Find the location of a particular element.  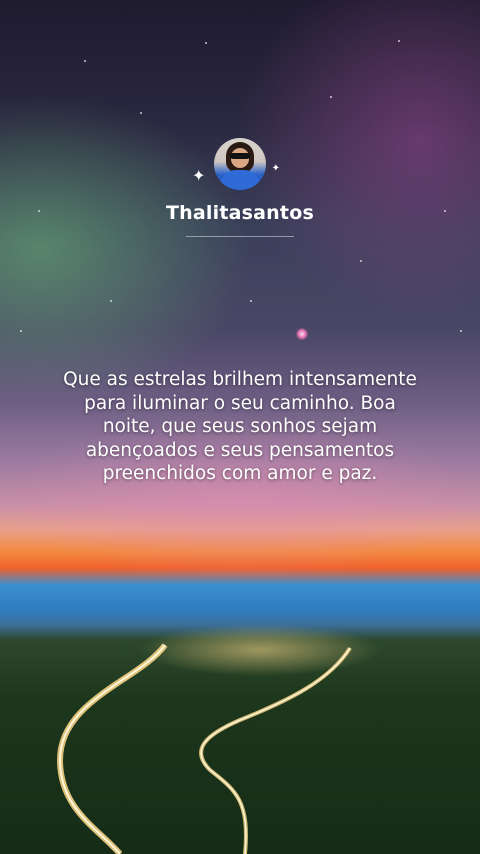

header-divider is located at coordinates (240, 236).